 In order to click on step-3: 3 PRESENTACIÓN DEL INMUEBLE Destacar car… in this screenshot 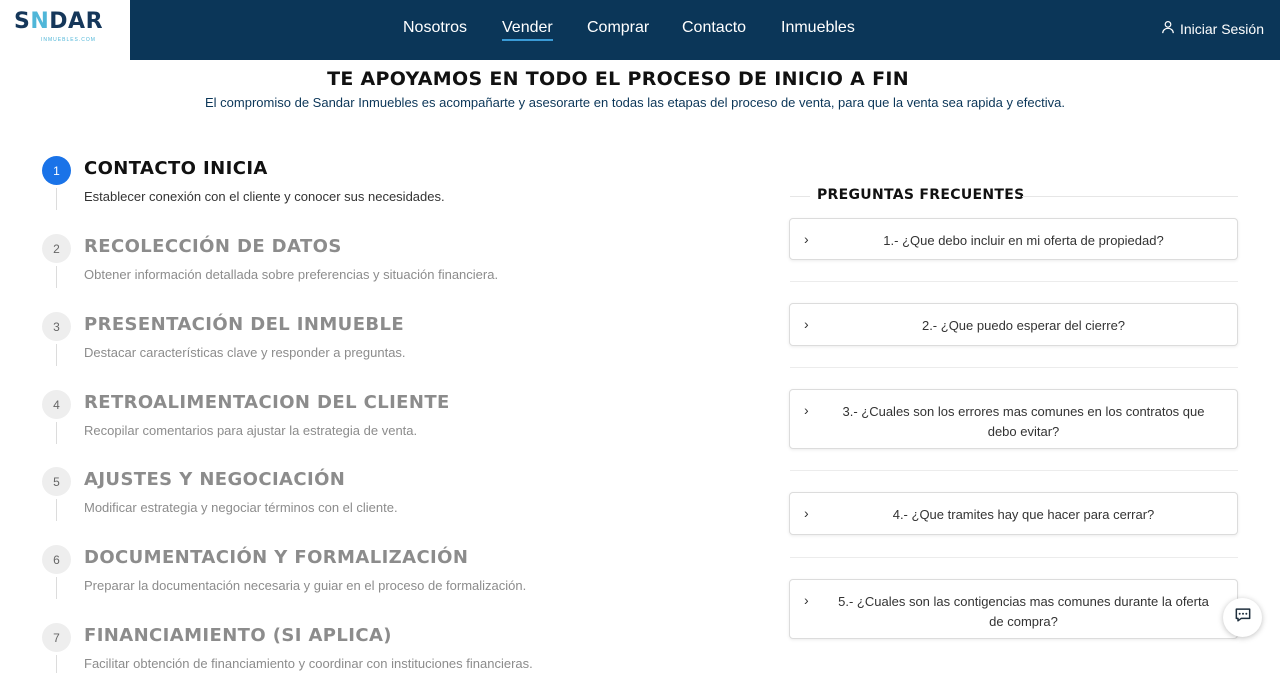, I will do `click(392, 347)`.